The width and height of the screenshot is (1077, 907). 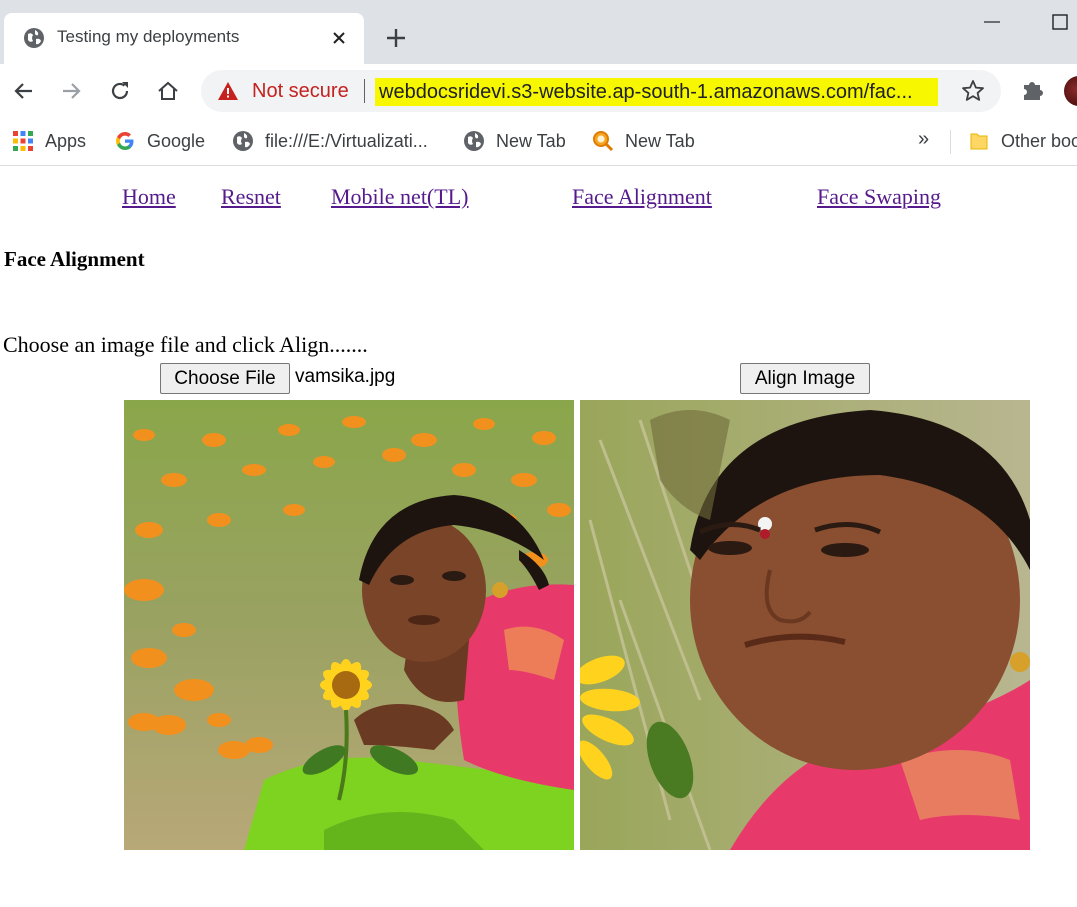 What do you see at coordinates (1039, 140) in the screenshot?
I see `bookmark-label: Other boo` at bounding box center [1039, 140].